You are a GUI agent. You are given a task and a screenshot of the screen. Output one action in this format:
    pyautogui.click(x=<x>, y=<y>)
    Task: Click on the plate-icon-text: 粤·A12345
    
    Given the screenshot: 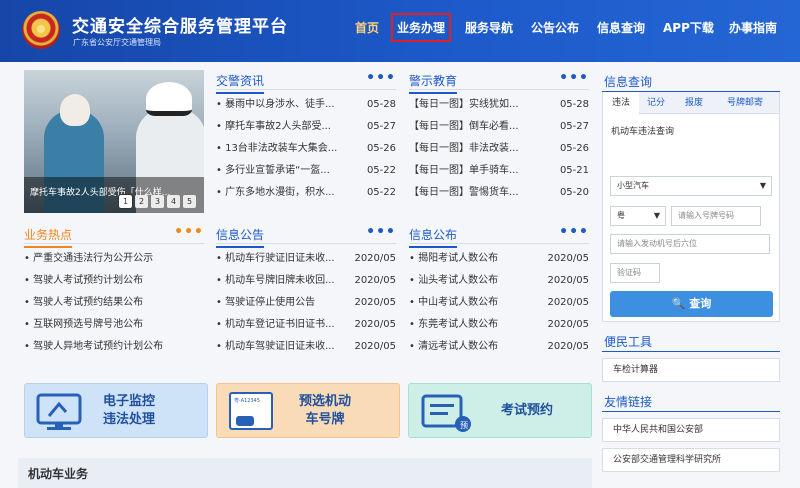 What is the action you would take?
    pyautogui.click(x=247, y=401)
    